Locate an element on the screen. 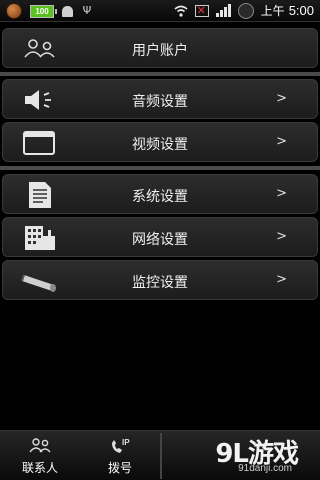 Image resolution: width=320 pixels, height=480 pixels. menu-label: 系统设置 is located at coordinates (160, 197).